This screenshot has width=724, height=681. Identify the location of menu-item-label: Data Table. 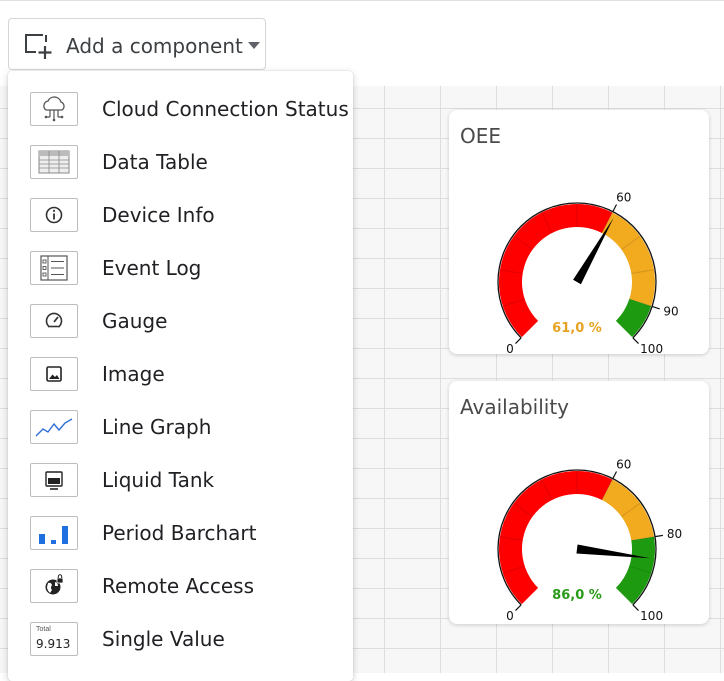
(155, 162).